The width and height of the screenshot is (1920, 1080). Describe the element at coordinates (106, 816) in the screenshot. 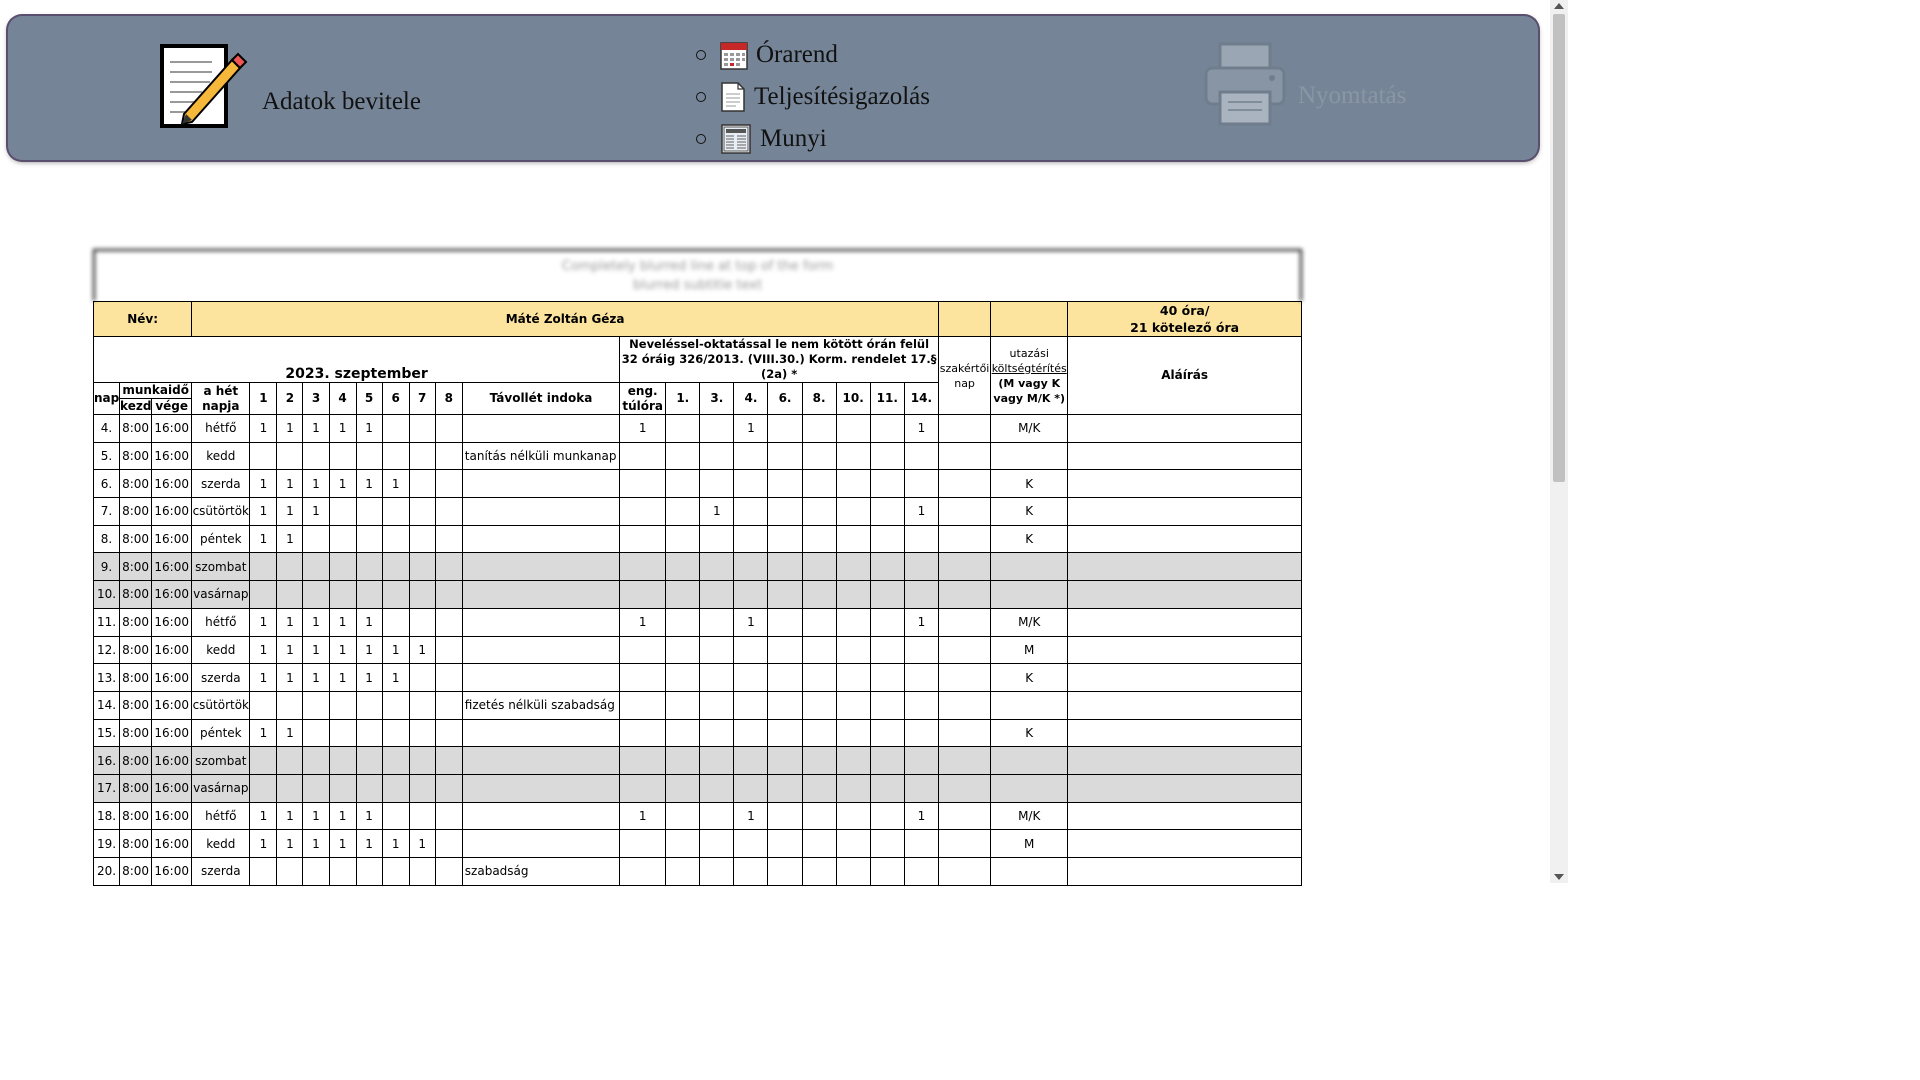

I see `day-number-cell: 18.` at that location.